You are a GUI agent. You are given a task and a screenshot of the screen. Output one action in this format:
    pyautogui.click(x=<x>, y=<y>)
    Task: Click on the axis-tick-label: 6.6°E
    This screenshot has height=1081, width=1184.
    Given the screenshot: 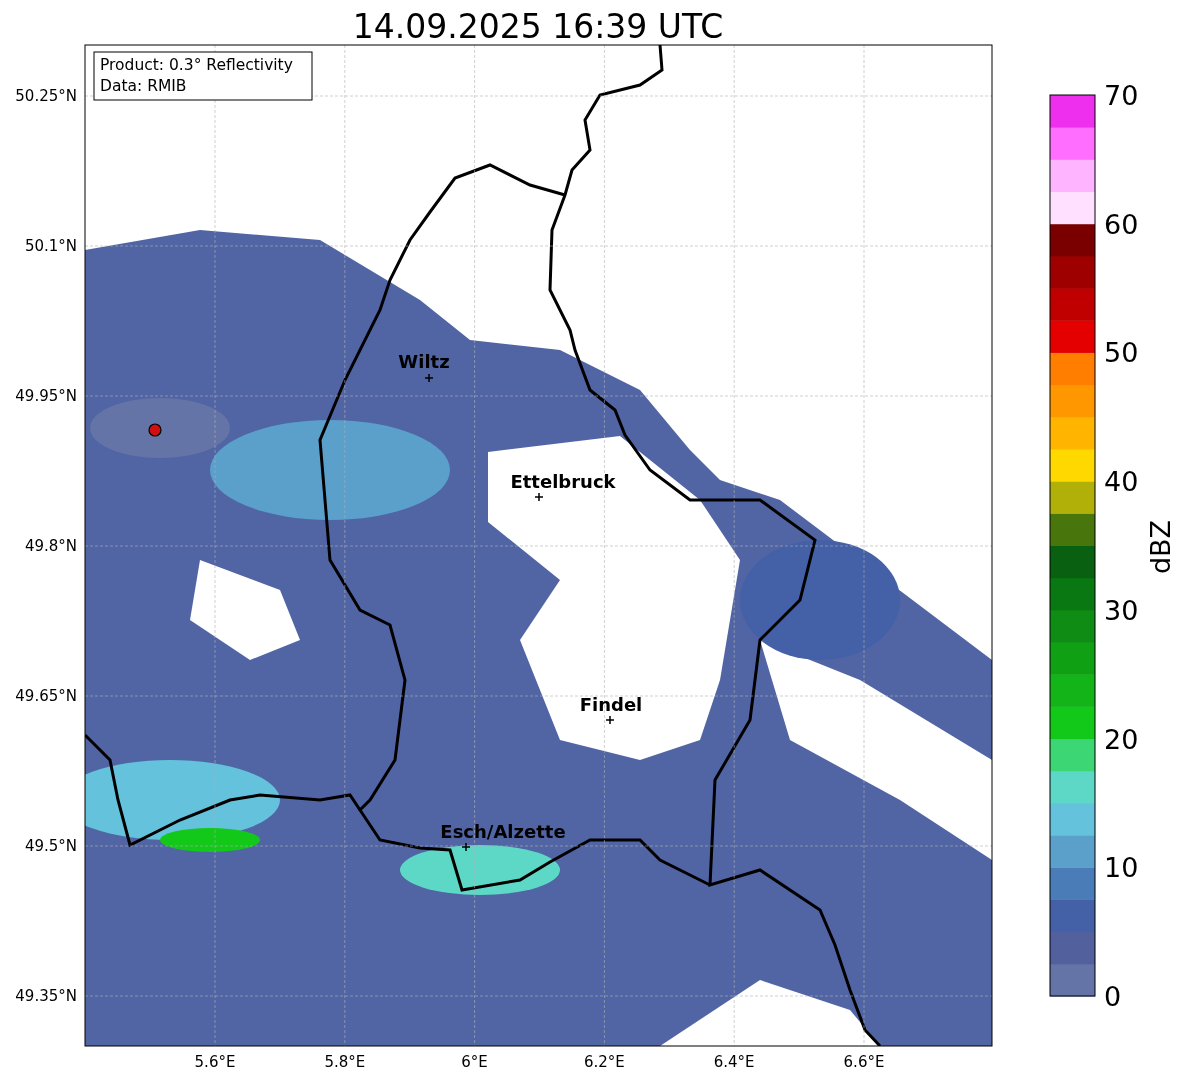 What is the action you would take?
    pyautogui.click(x=864, y=1062)
    